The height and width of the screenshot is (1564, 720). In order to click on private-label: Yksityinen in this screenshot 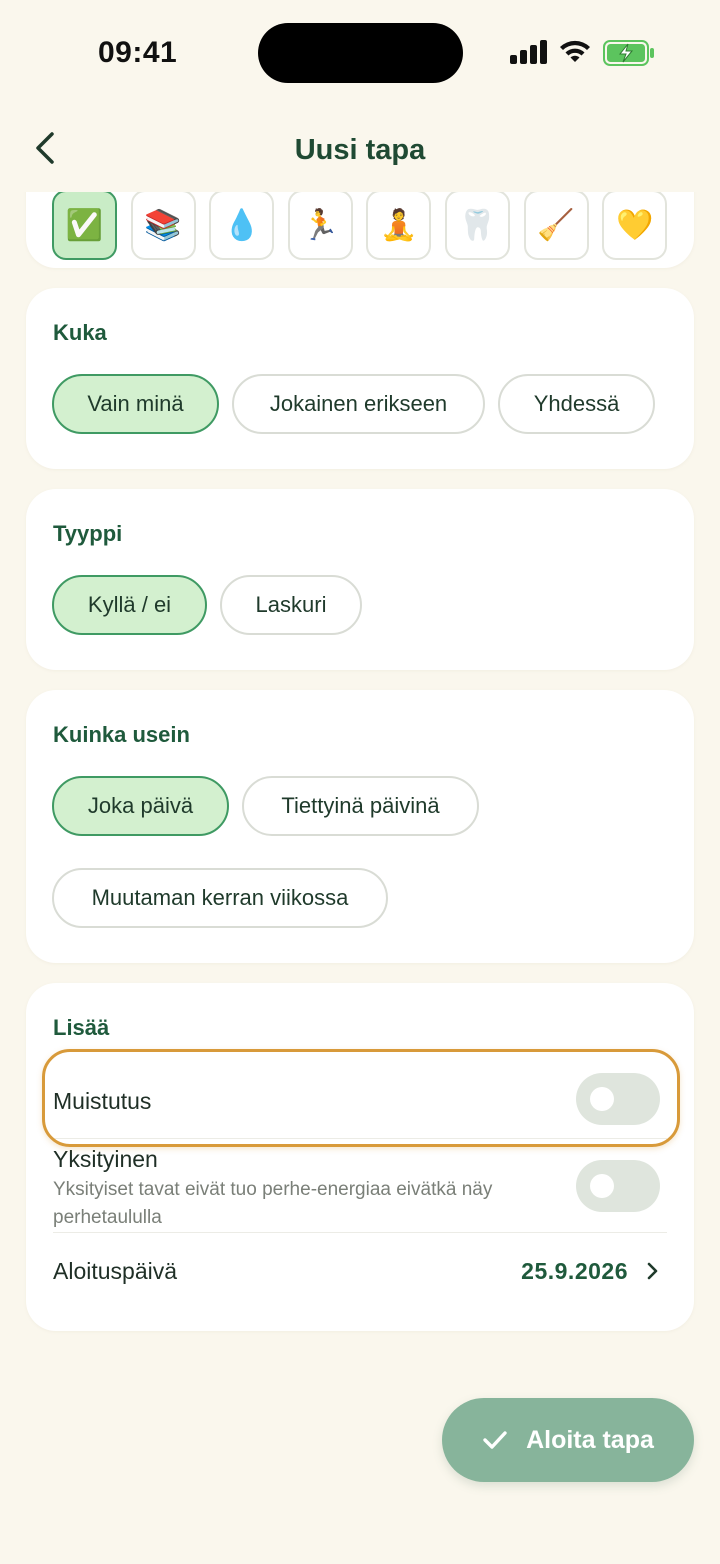, I will do `click(105, 1159)`.